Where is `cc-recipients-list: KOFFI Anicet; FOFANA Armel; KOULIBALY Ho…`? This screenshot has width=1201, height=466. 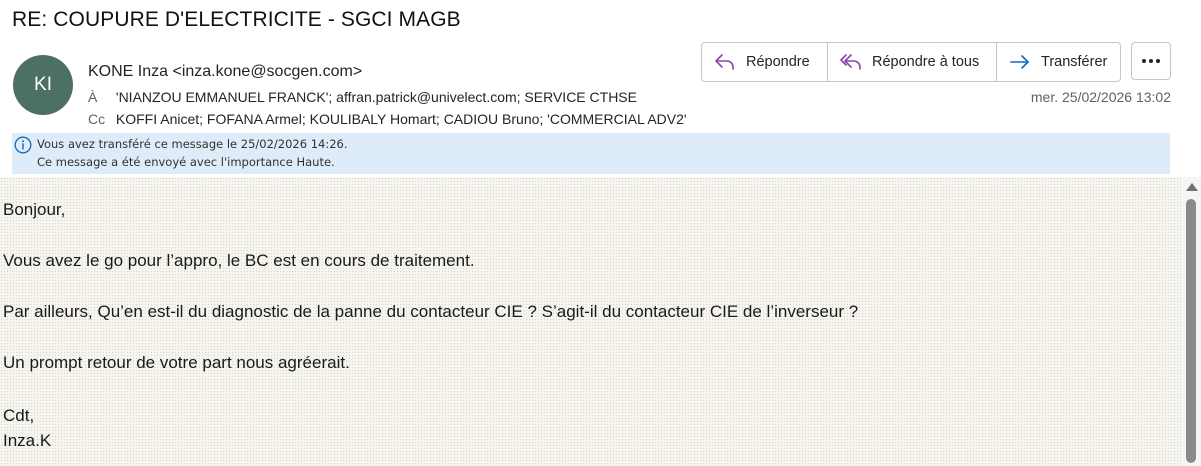 cc-recipients-list: KOFFI Anicet; FOFANA Armel; KOULIBALY Ho… is located at coordinates (401, 119).